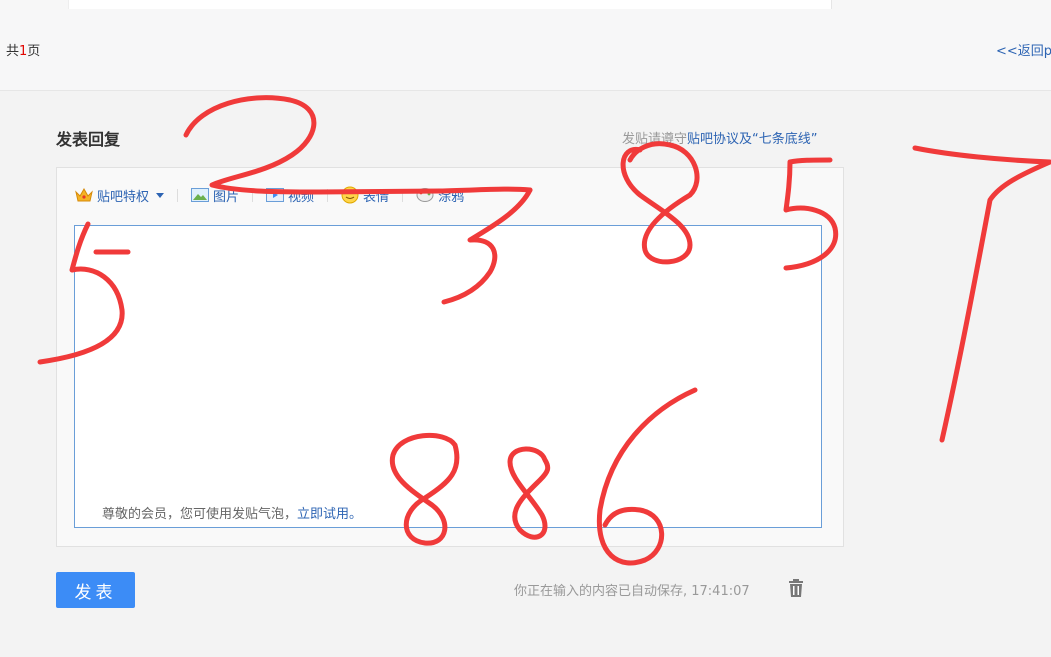 The height and width of the screenshot is (657, 1051). Describe the element at coordinates (123, 197) in the screenshot. I see `privilege-label: 贴吧特权` at that location.